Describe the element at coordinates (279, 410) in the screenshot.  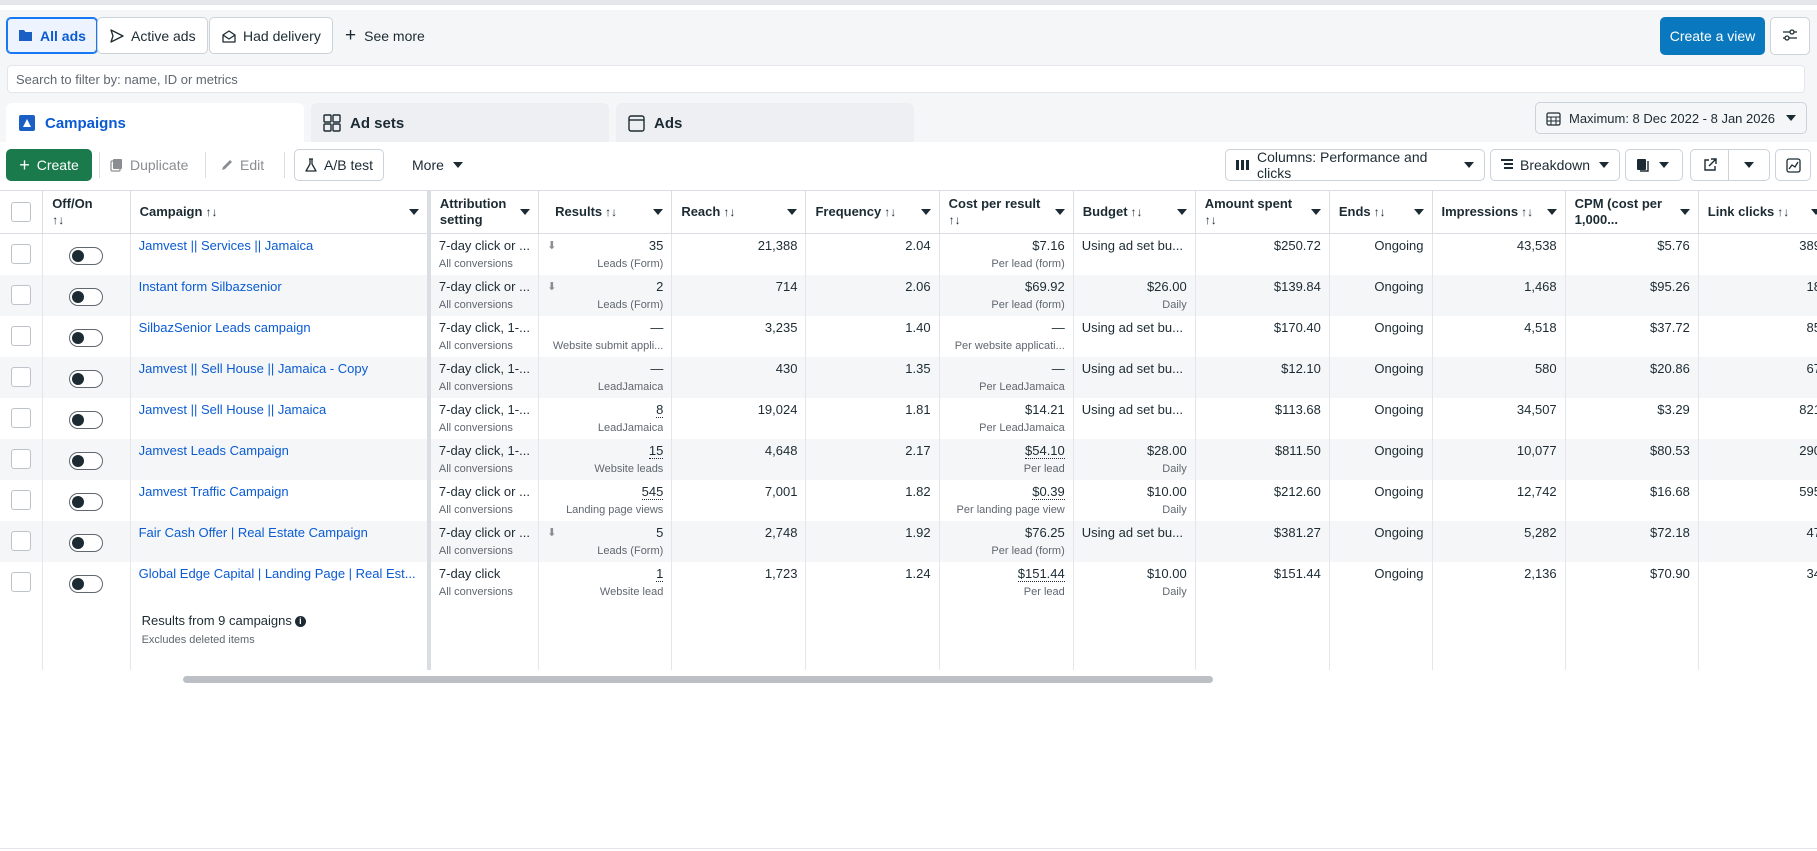
I see `campaign-link: Jamvest || Sell House || Jamaica` at that location.